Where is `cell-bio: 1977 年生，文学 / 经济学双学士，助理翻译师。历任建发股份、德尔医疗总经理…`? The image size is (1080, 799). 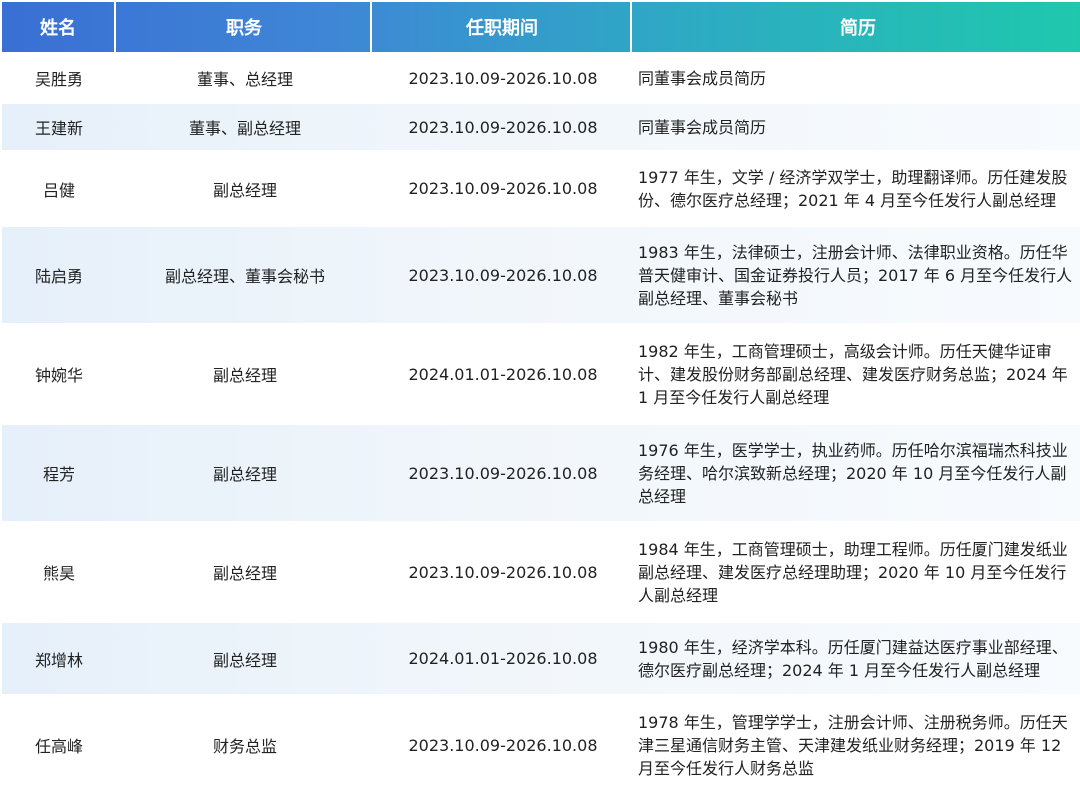 cell-bio: 1977 年生，文学 / 经济学双学士，助理翻译师。历任建发股份、德尔医疗总经理… is located at coordinates (853, 188).